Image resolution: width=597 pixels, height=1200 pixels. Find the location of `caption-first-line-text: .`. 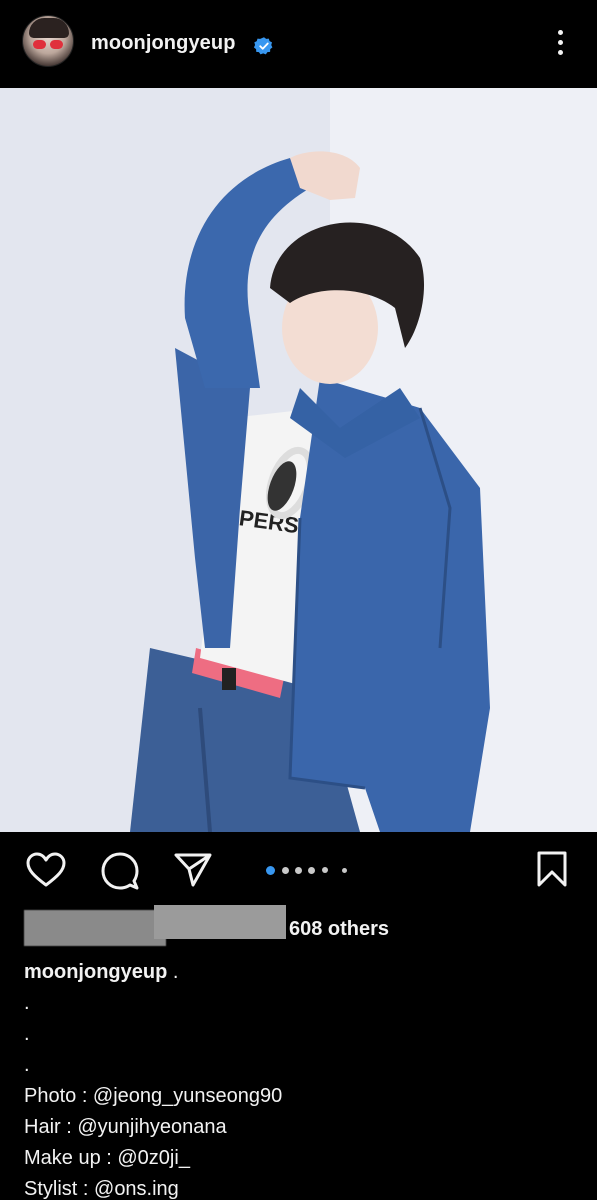

caption-first-line-text: . is located at coordinates (173, 972).